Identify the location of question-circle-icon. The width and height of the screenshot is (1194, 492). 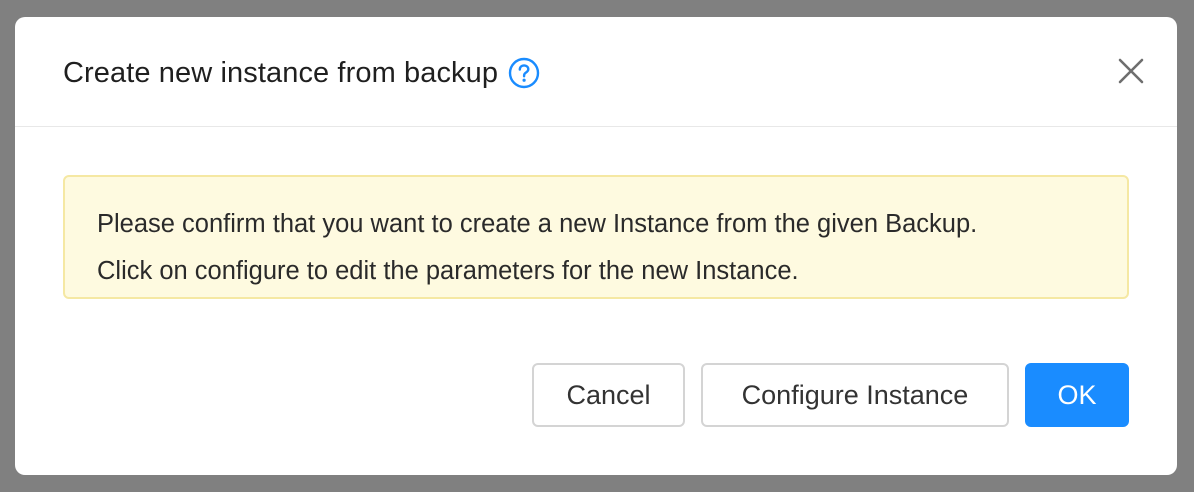
(524, 73).